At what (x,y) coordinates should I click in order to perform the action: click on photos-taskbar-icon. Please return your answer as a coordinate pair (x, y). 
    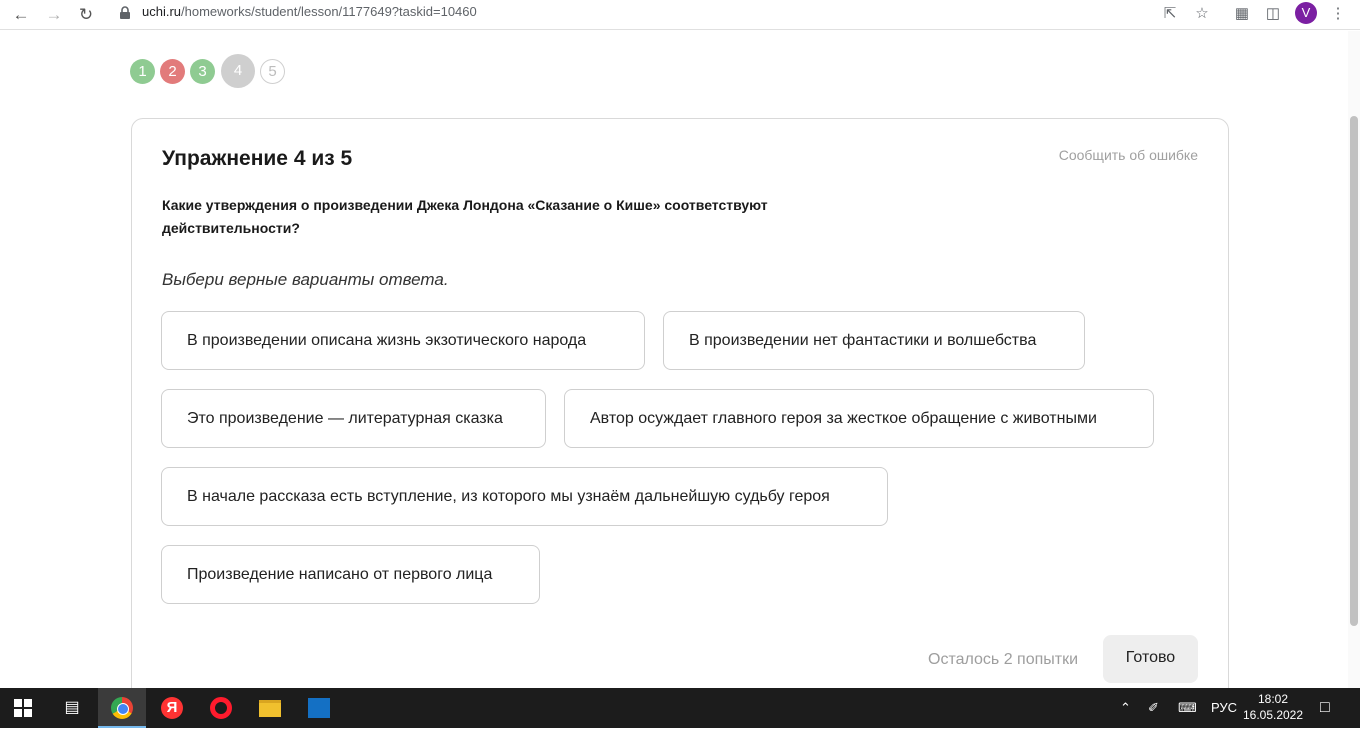
    Looking at the image, I should click on (319, 708).